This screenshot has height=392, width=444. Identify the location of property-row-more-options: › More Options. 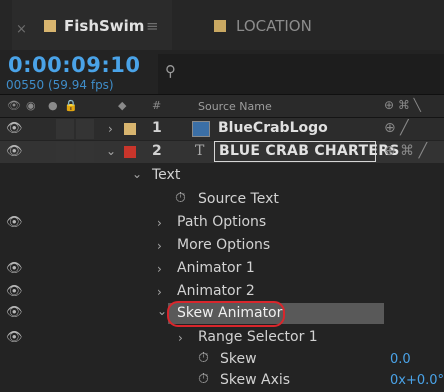
(222, 246).